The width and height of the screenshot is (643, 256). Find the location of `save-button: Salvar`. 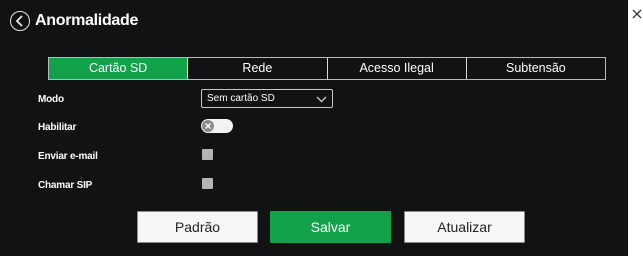

save-button: Salvar is located at coordinates (330, 227).